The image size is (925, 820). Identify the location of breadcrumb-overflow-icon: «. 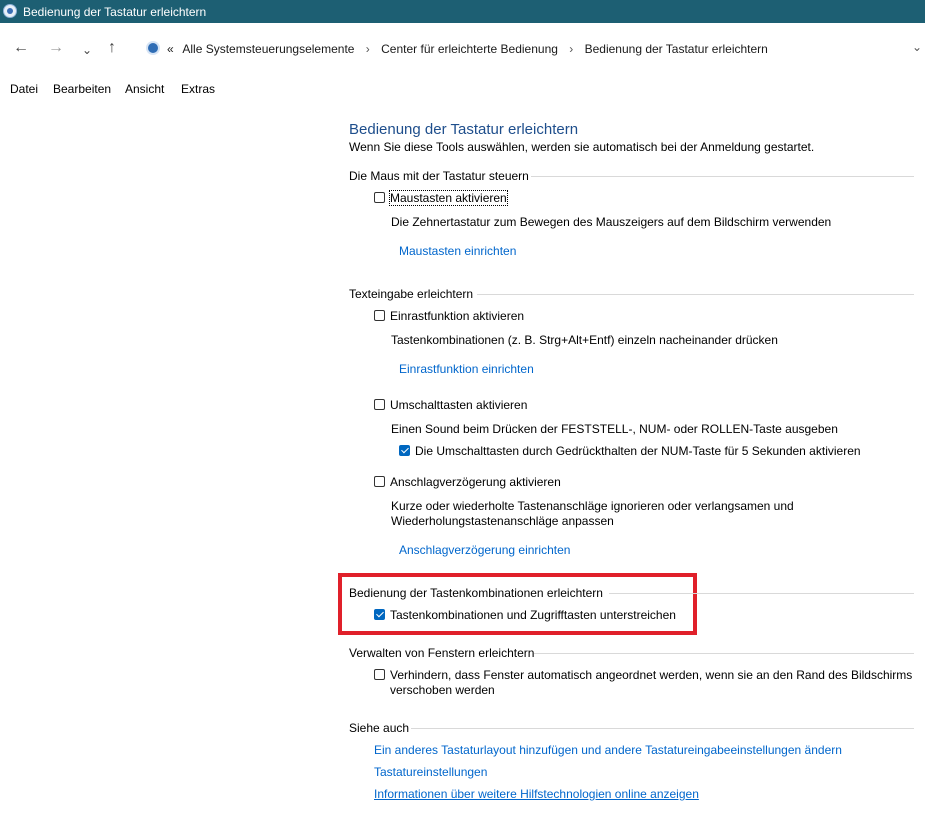
(170, 49).